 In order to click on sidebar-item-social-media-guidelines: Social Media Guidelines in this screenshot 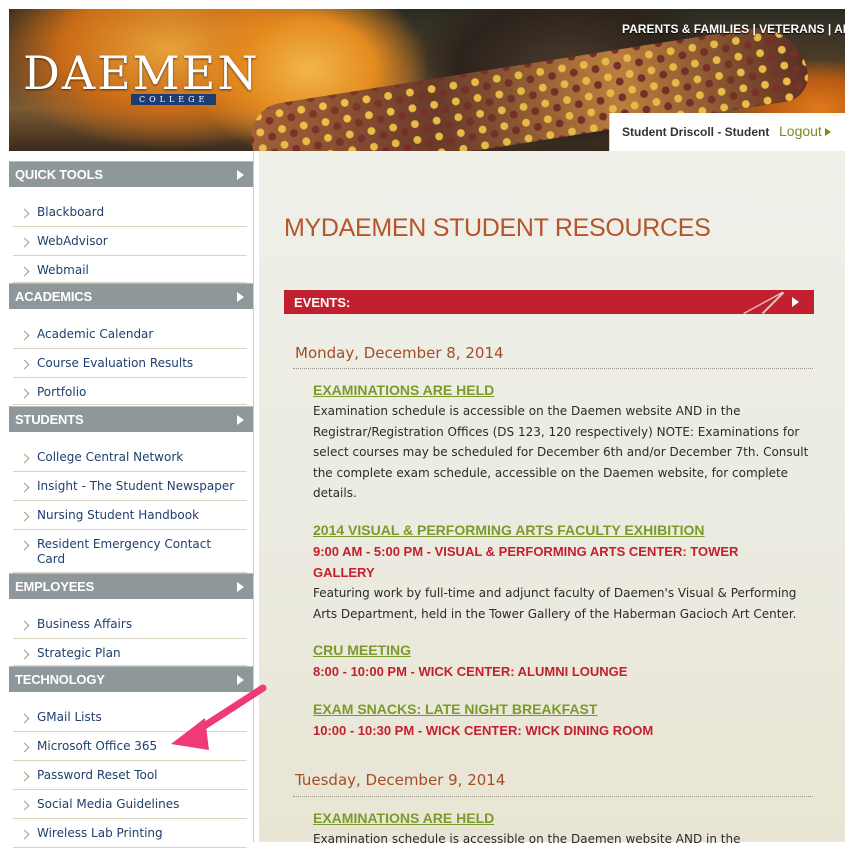, I will do `click(130, 806)`.